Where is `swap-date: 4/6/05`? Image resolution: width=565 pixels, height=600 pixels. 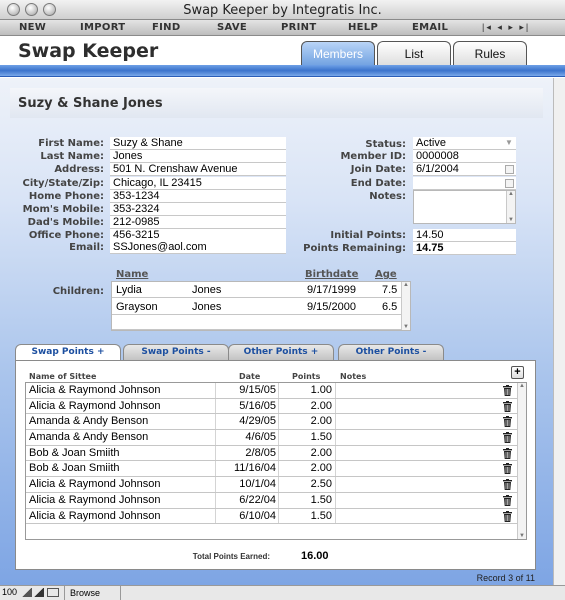 swap-date: 4/6/05 is located at coordinates (260, 437).